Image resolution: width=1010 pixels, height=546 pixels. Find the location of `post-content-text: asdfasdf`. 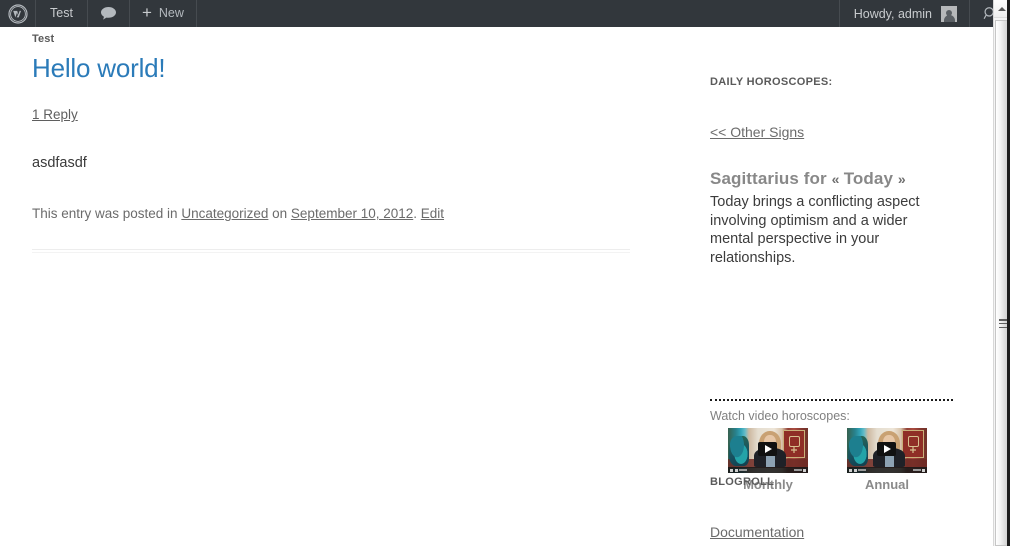

post-content-text: asdfasdf is located at coordinates (59, 163).